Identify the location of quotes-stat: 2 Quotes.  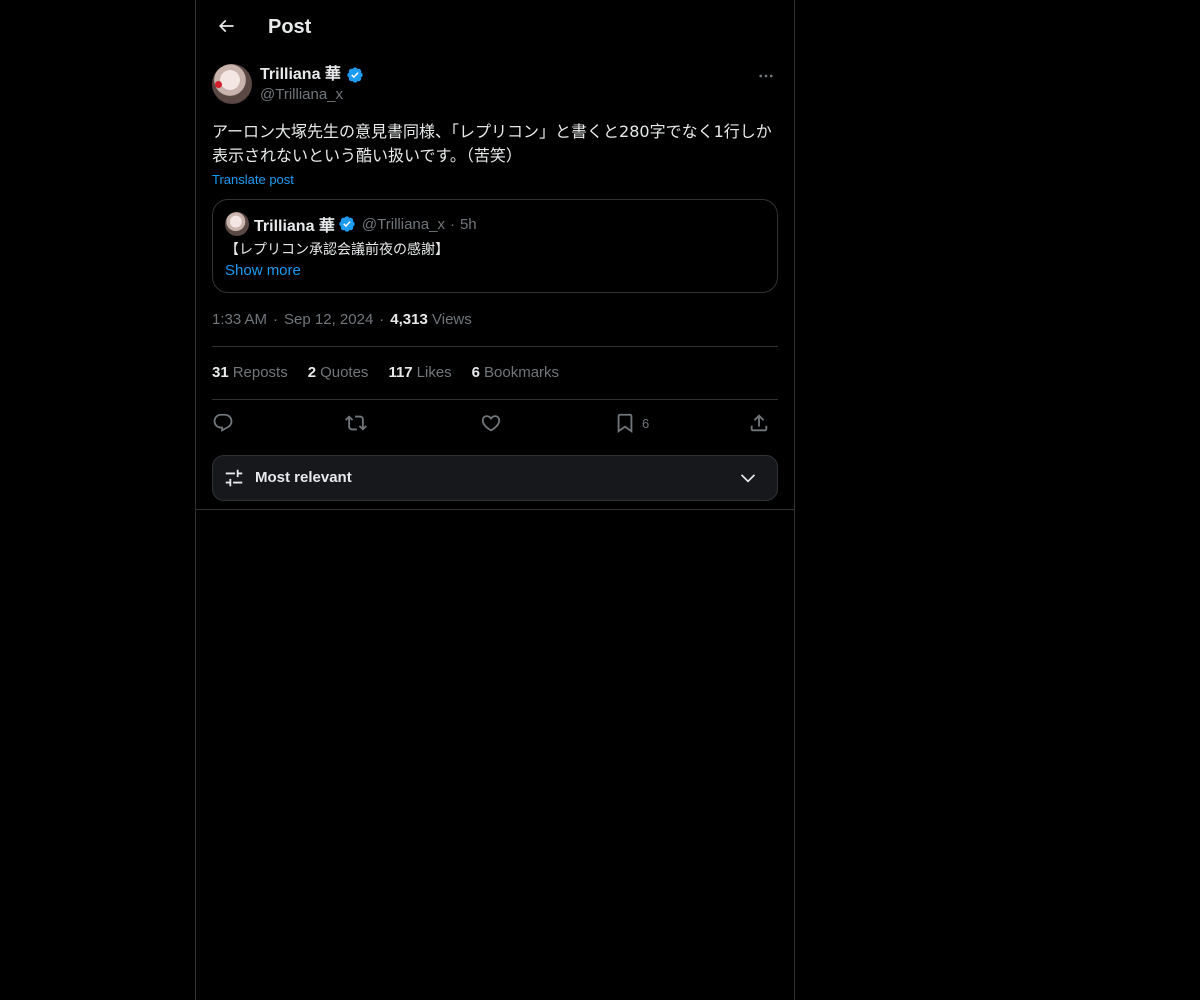
(338, 373).